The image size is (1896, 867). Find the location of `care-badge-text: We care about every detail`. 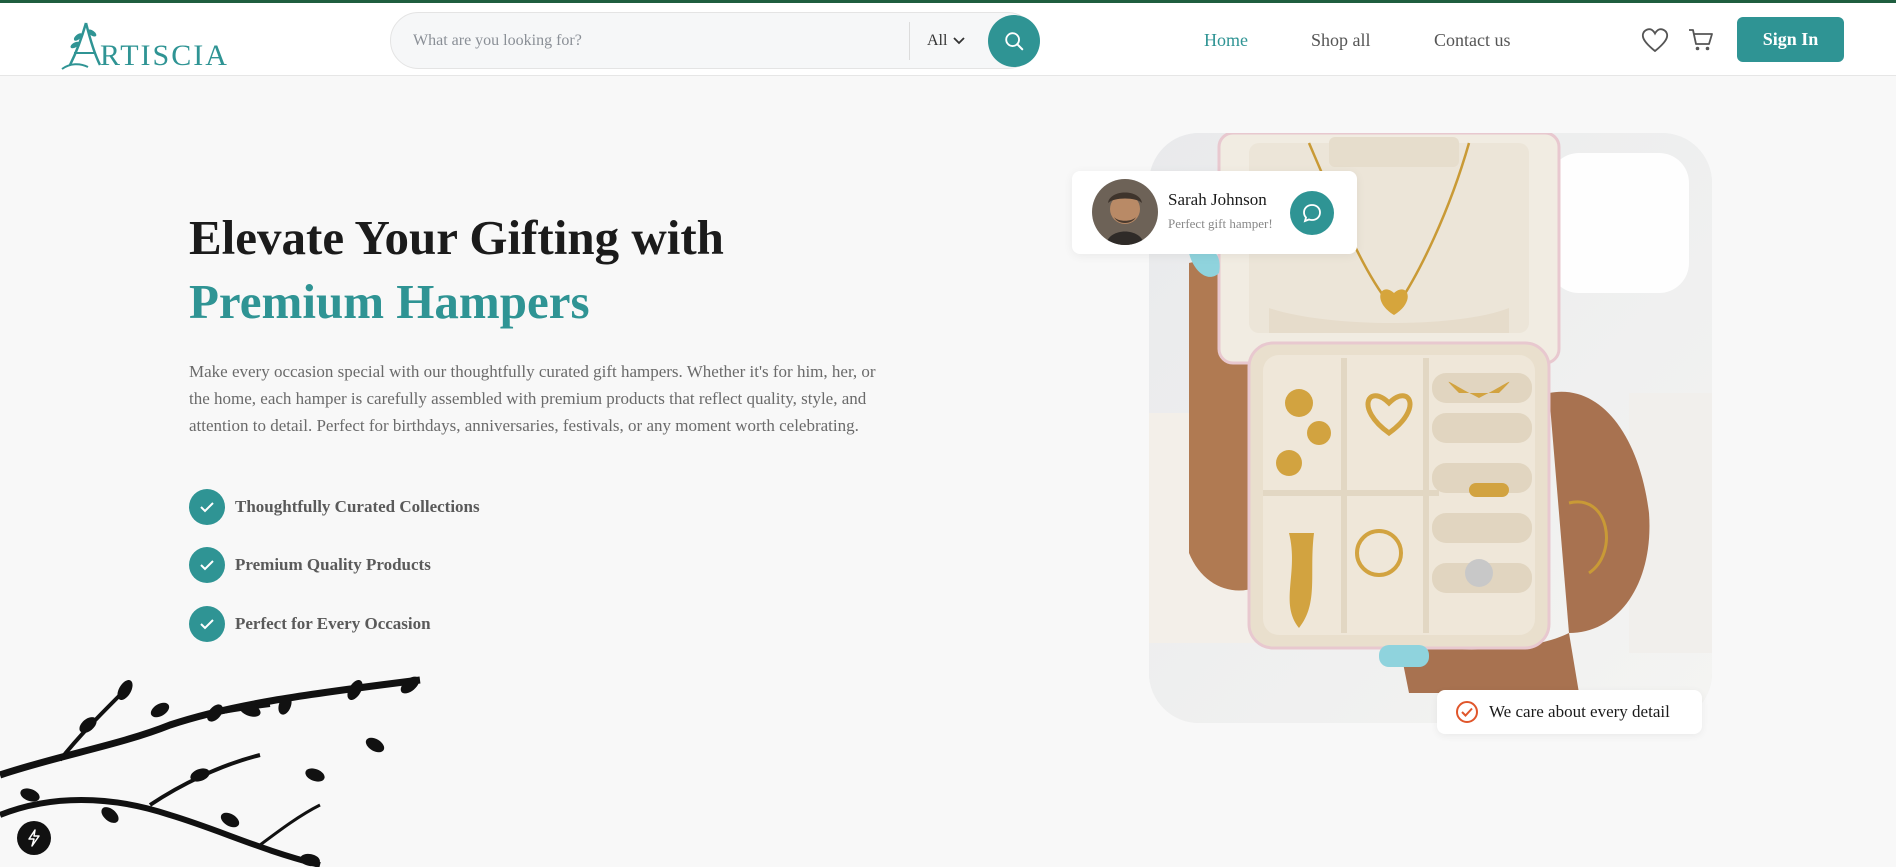

care-badge-text: We care about every detail is located at coordinates (1579, 711).